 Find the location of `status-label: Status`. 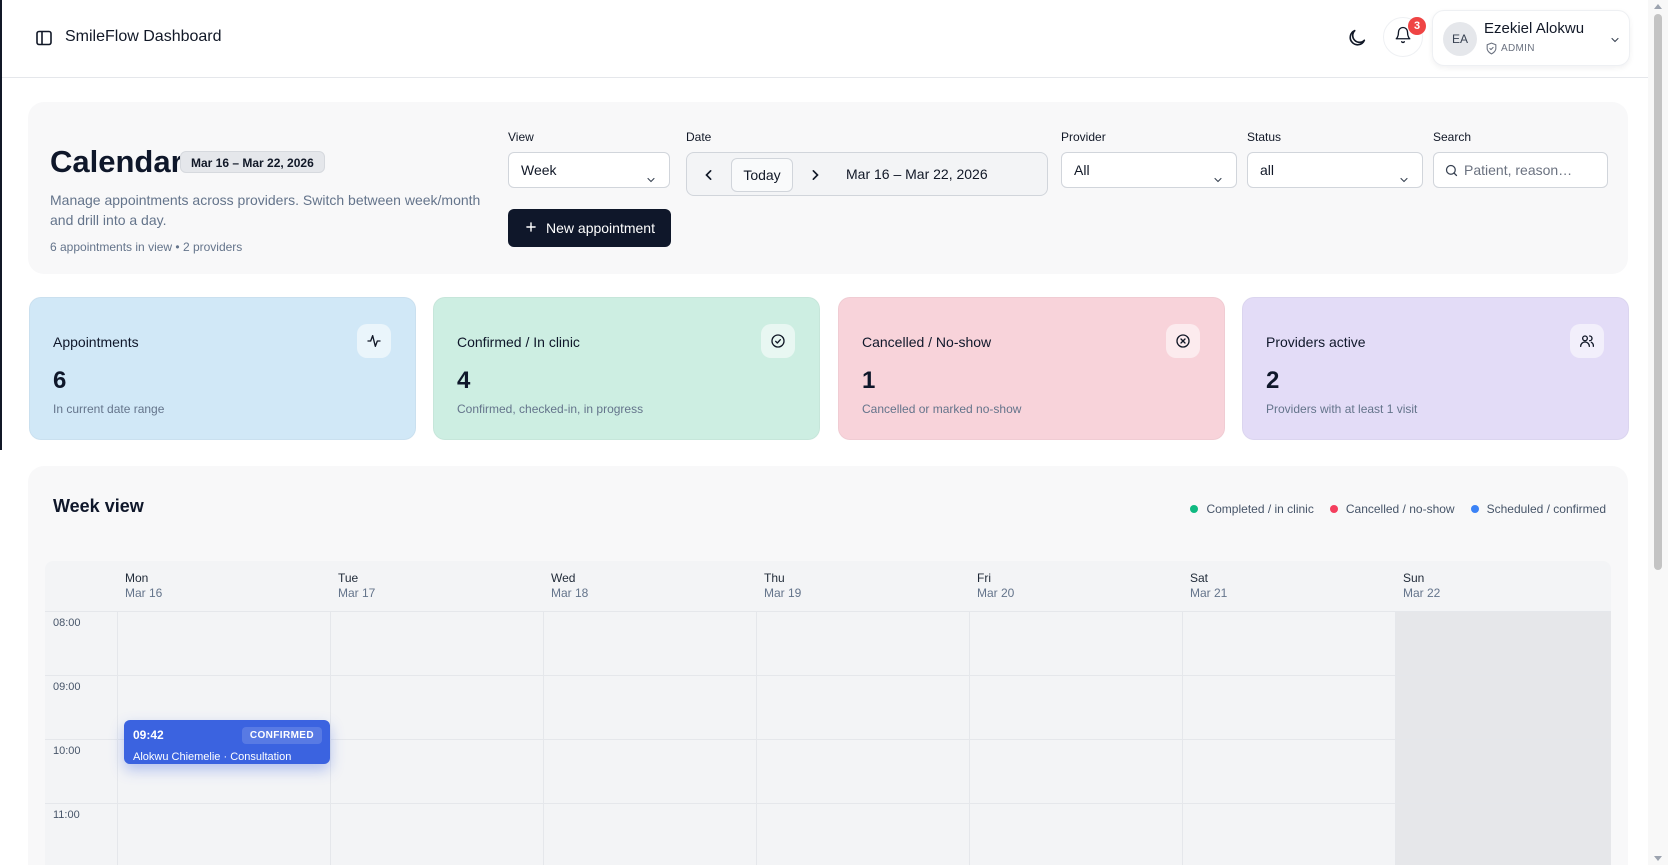

status-label: Status is located at coordinates (1264, 137).